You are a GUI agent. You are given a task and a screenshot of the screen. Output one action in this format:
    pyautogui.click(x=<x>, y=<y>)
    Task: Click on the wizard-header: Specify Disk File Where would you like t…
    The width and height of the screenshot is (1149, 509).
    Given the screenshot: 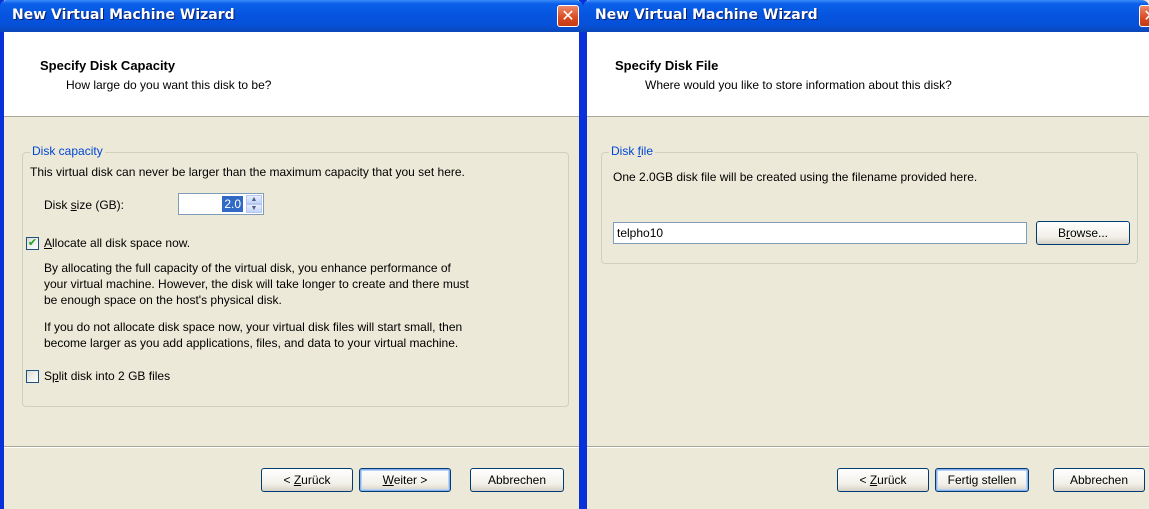 What is the action you would take?
    pyautogui.click(x=868, y=74)
    